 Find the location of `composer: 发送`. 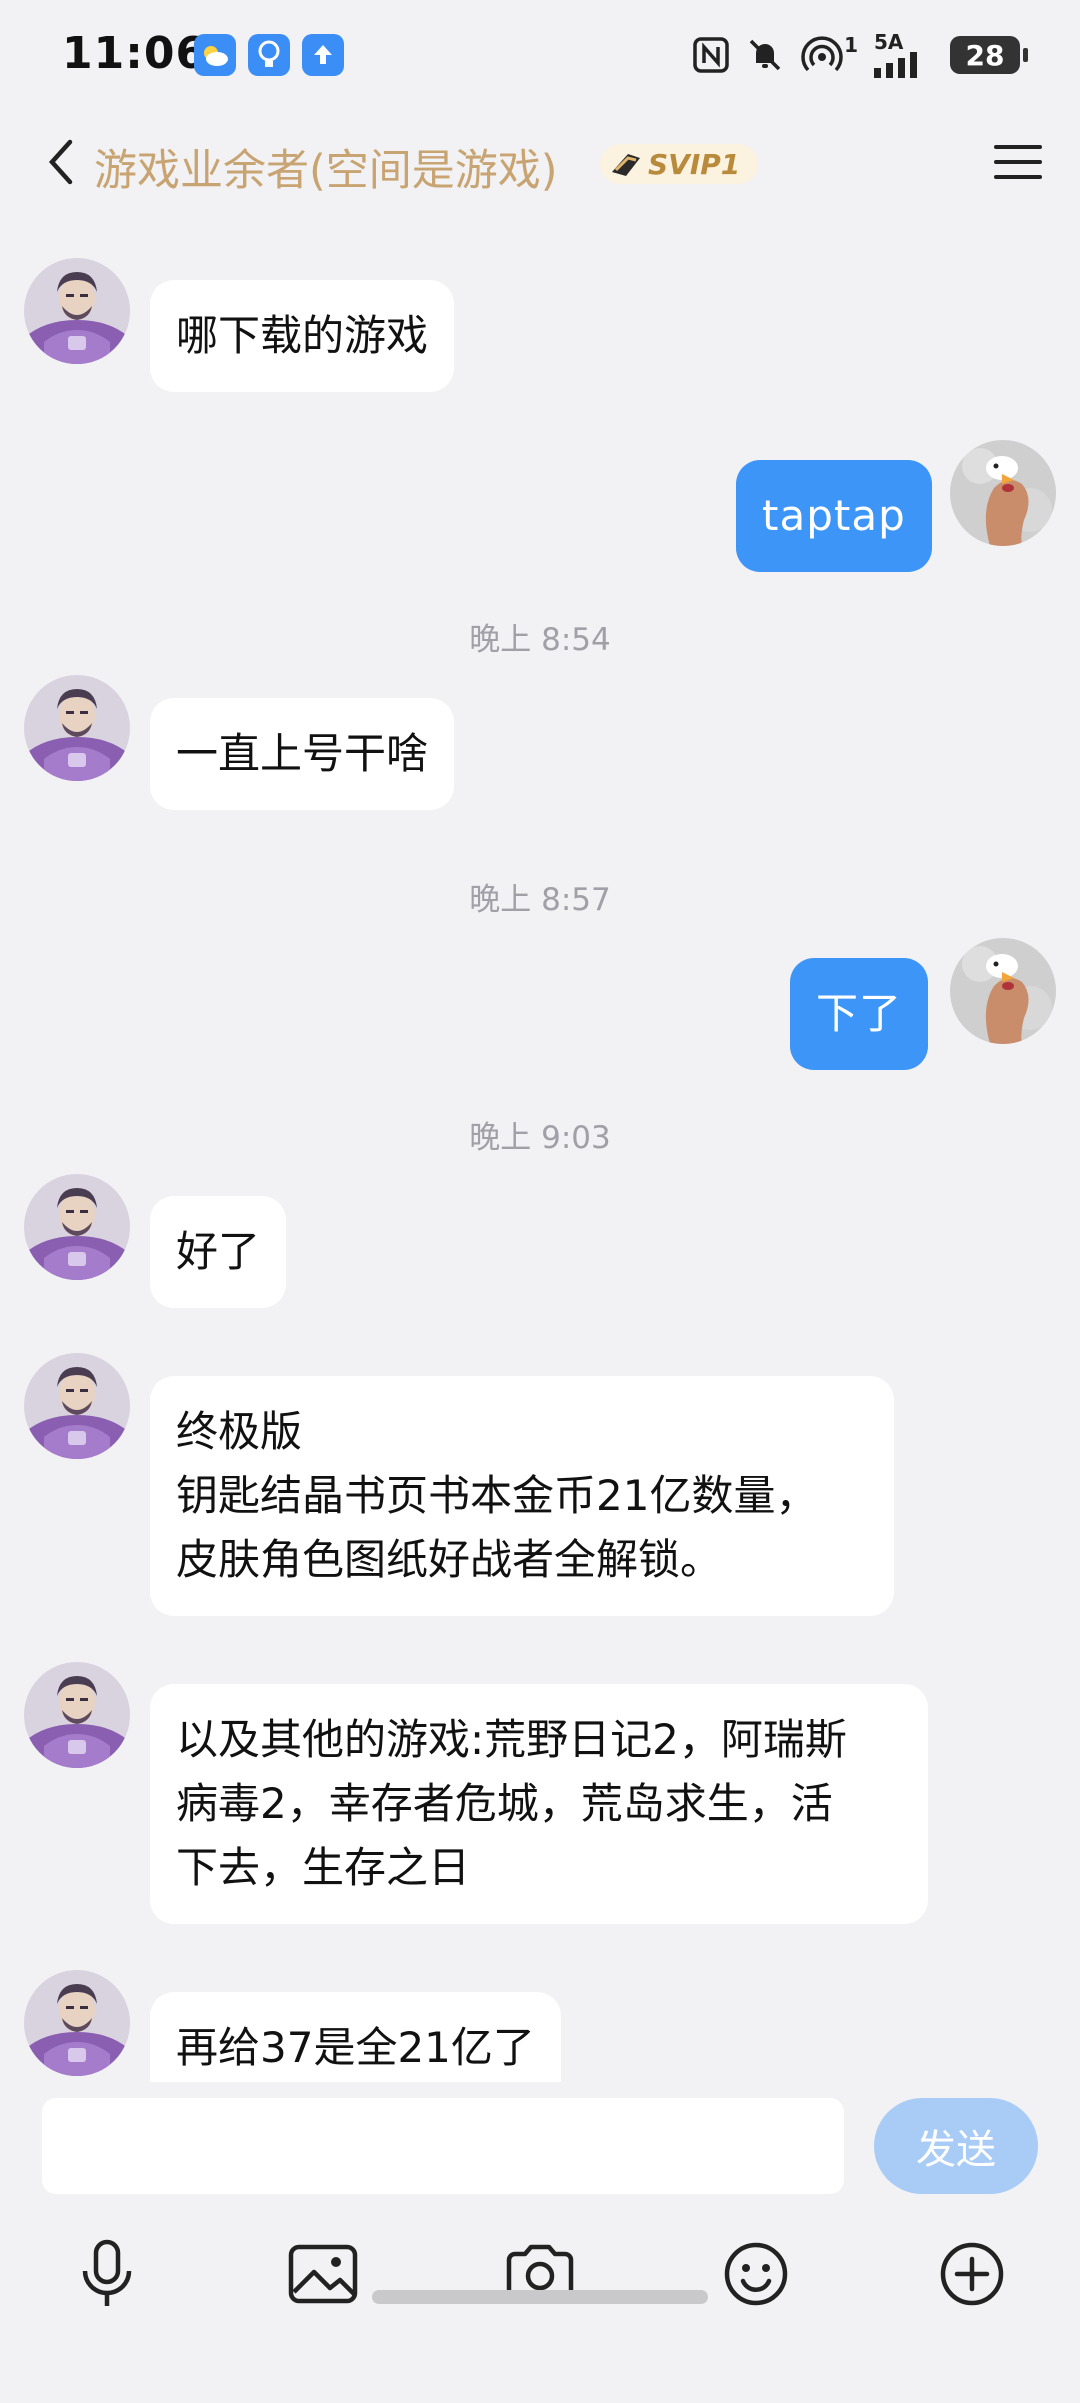

composer: 发送 is located at coordinates (540, 2242).